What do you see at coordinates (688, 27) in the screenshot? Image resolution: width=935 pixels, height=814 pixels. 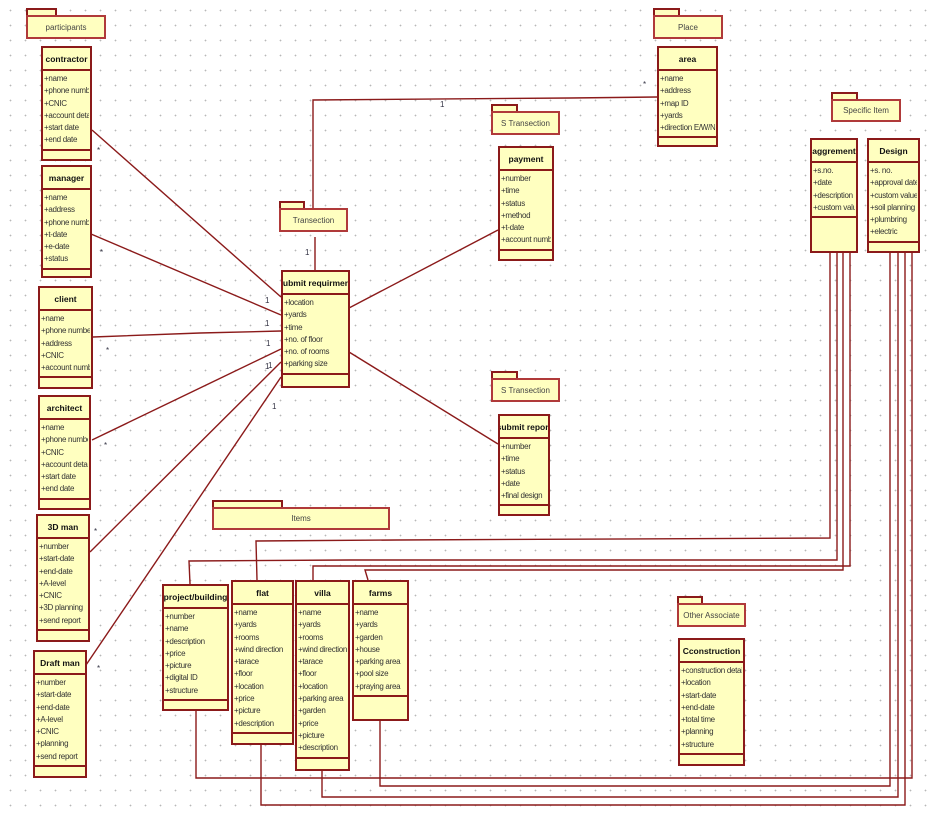 I see `package-place: Place` at bounding box center [688, 27].